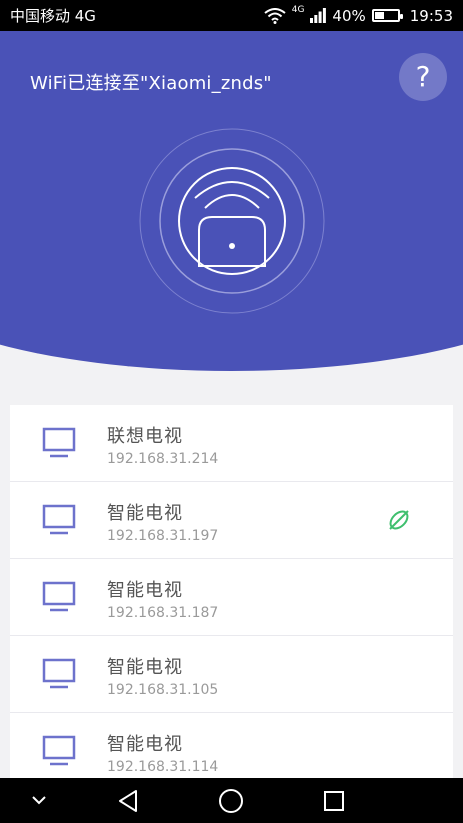  I want to click on help-icon: ?, so click(423, 76).